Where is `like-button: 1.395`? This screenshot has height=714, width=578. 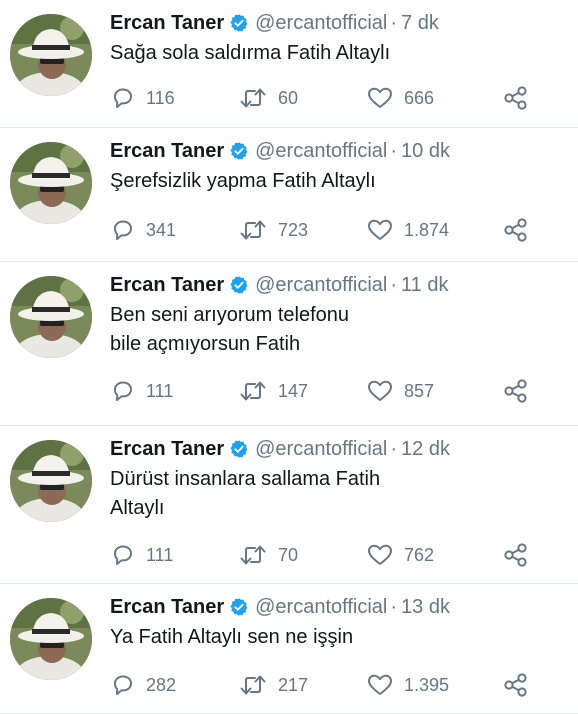
like-button: 1.395 is located at coordinates (430, 685).